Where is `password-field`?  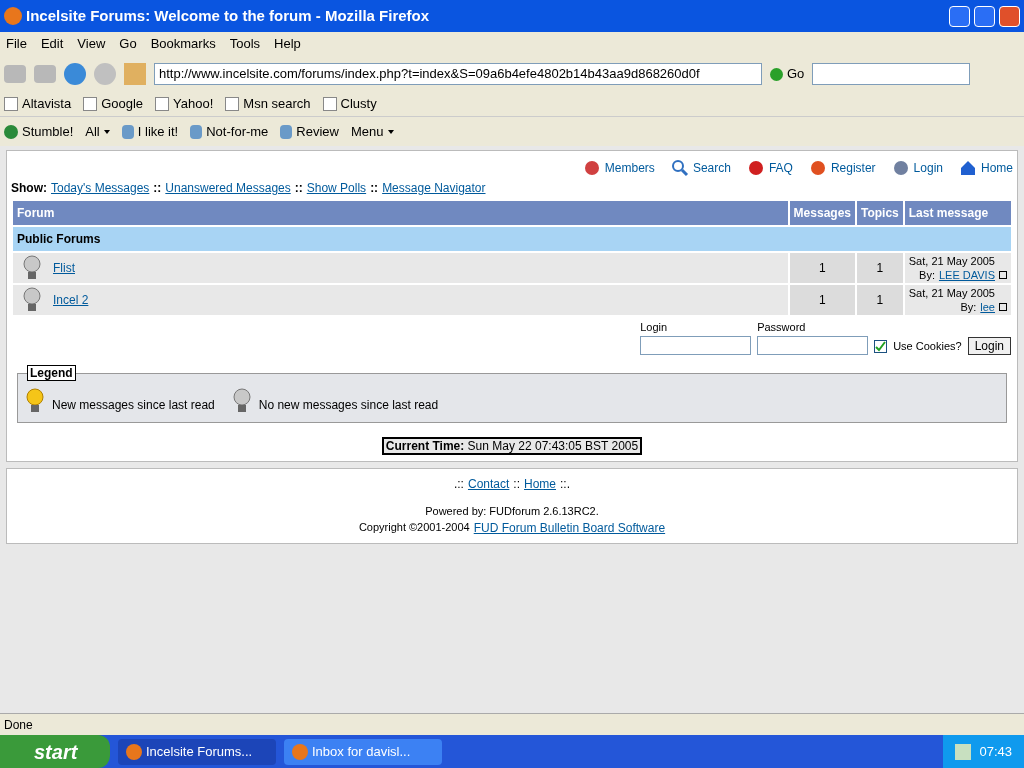 password-field is located at coordinates (813, 345).